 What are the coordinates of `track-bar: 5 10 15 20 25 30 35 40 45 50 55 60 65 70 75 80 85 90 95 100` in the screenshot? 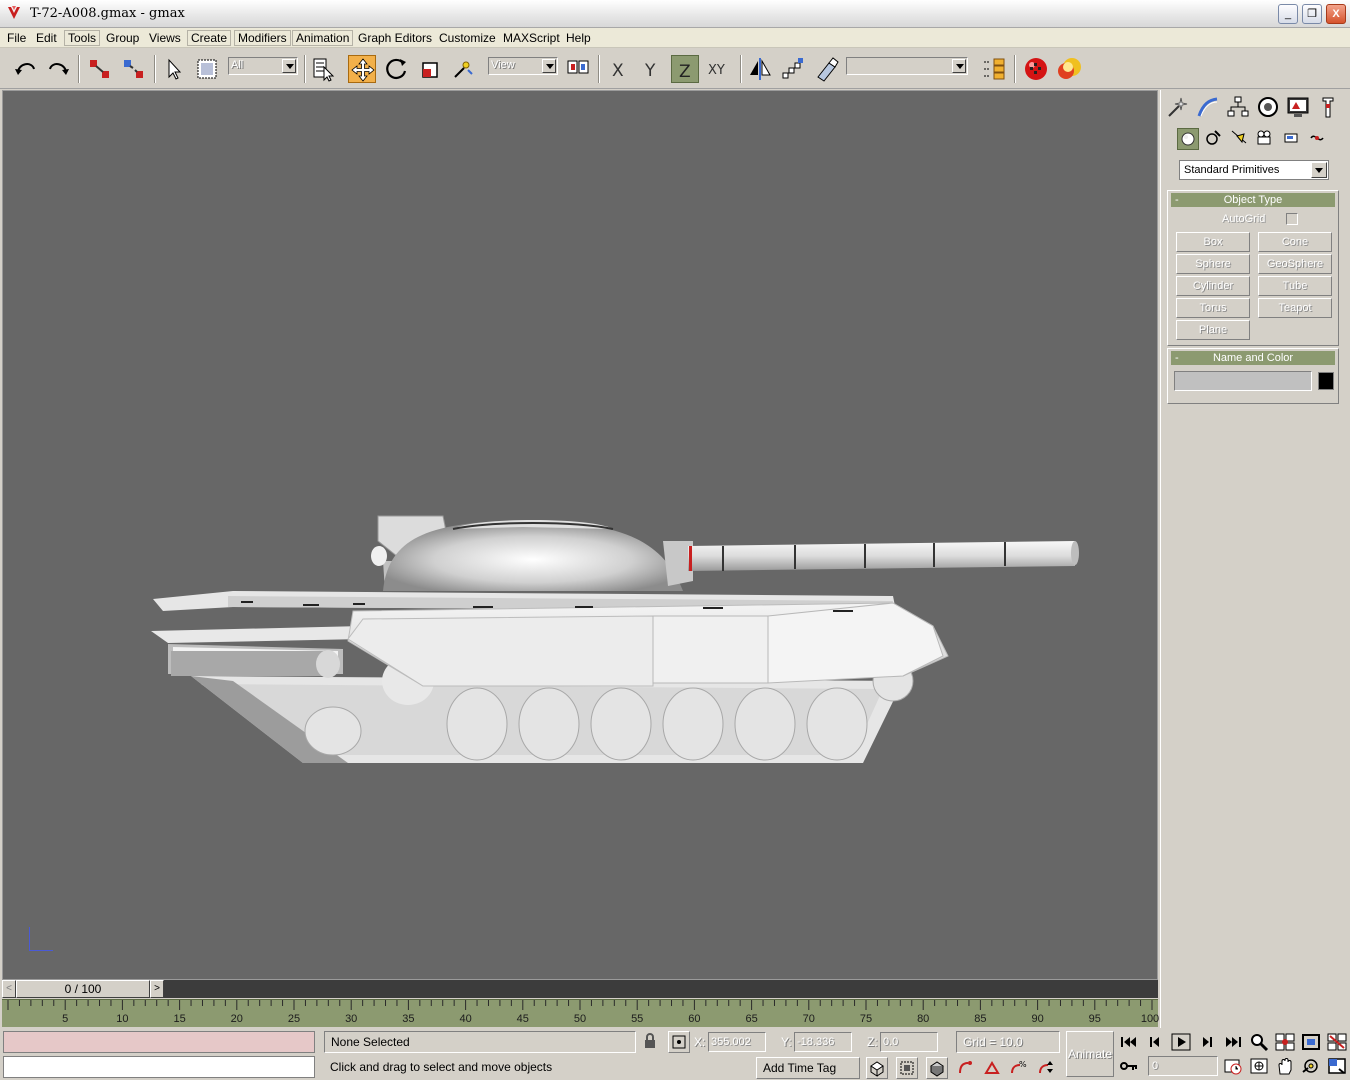 It's located at (580, 1013).